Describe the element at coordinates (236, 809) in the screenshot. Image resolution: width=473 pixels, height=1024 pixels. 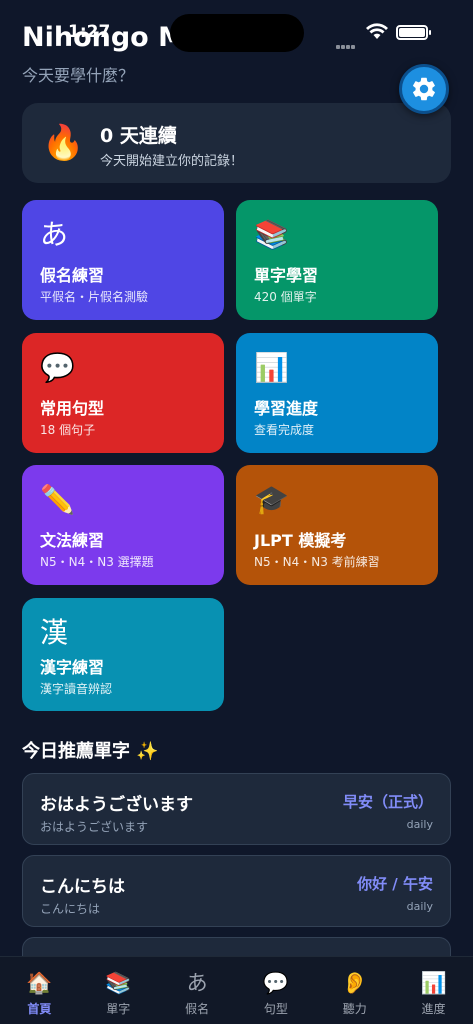
I see `word-card: おはようございます おはようございます 早安（正式） daily` at that location.